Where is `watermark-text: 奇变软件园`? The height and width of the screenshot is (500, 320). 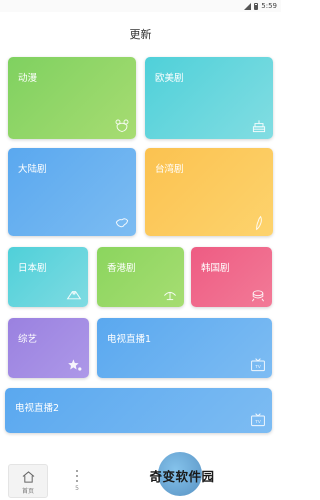 watermark-text: 奇变软件园 is located at coordinates (182, 476).